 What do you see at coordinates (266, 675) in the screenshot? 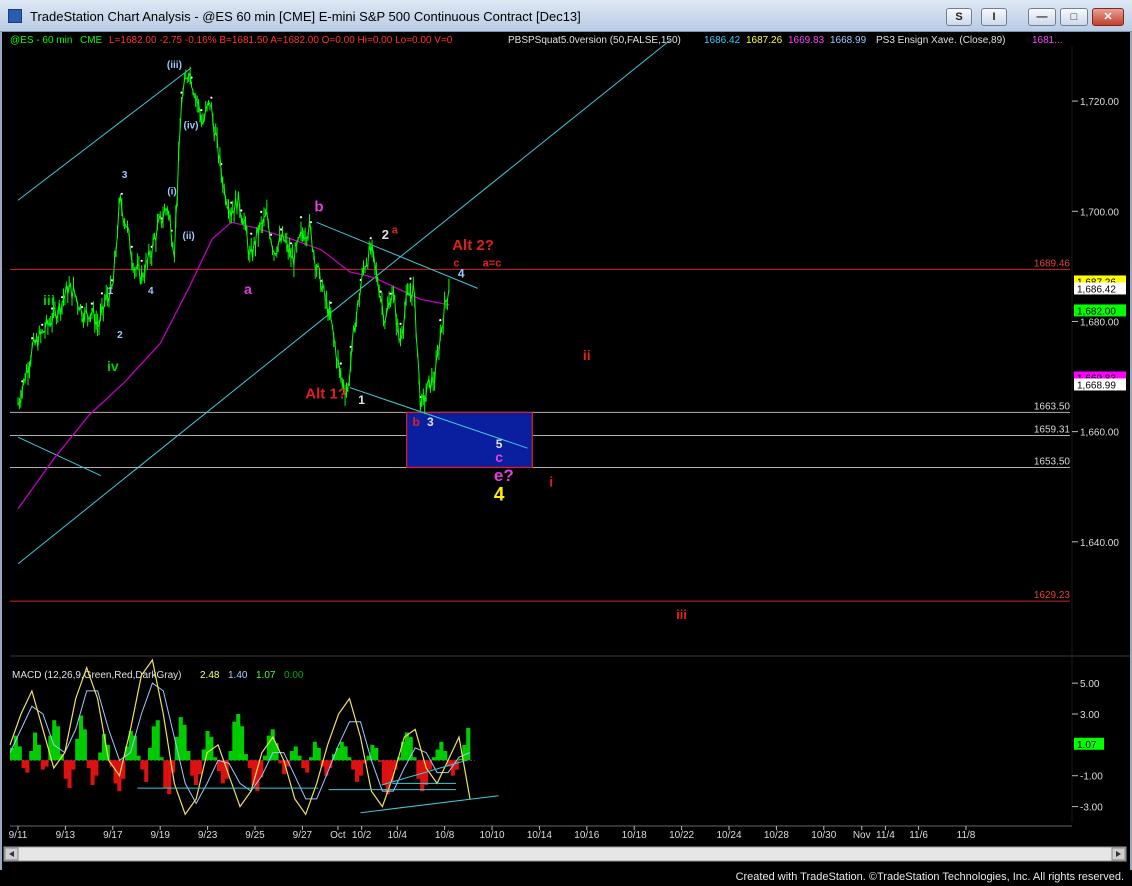
I see `macd-value: 1.07` at bounding box center [266, 675].